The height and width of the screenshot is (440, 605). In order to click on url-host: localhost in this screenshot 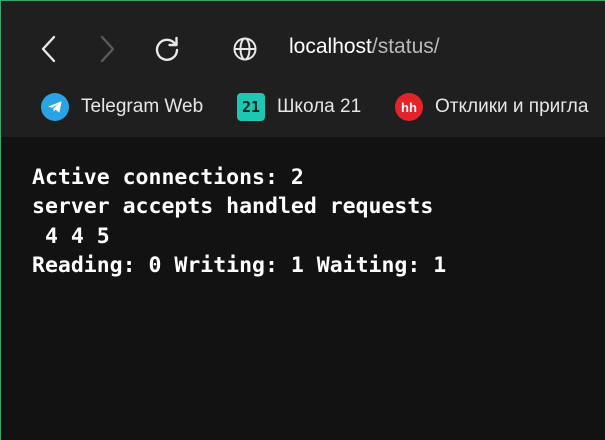, I will do `click(330, 46)`.